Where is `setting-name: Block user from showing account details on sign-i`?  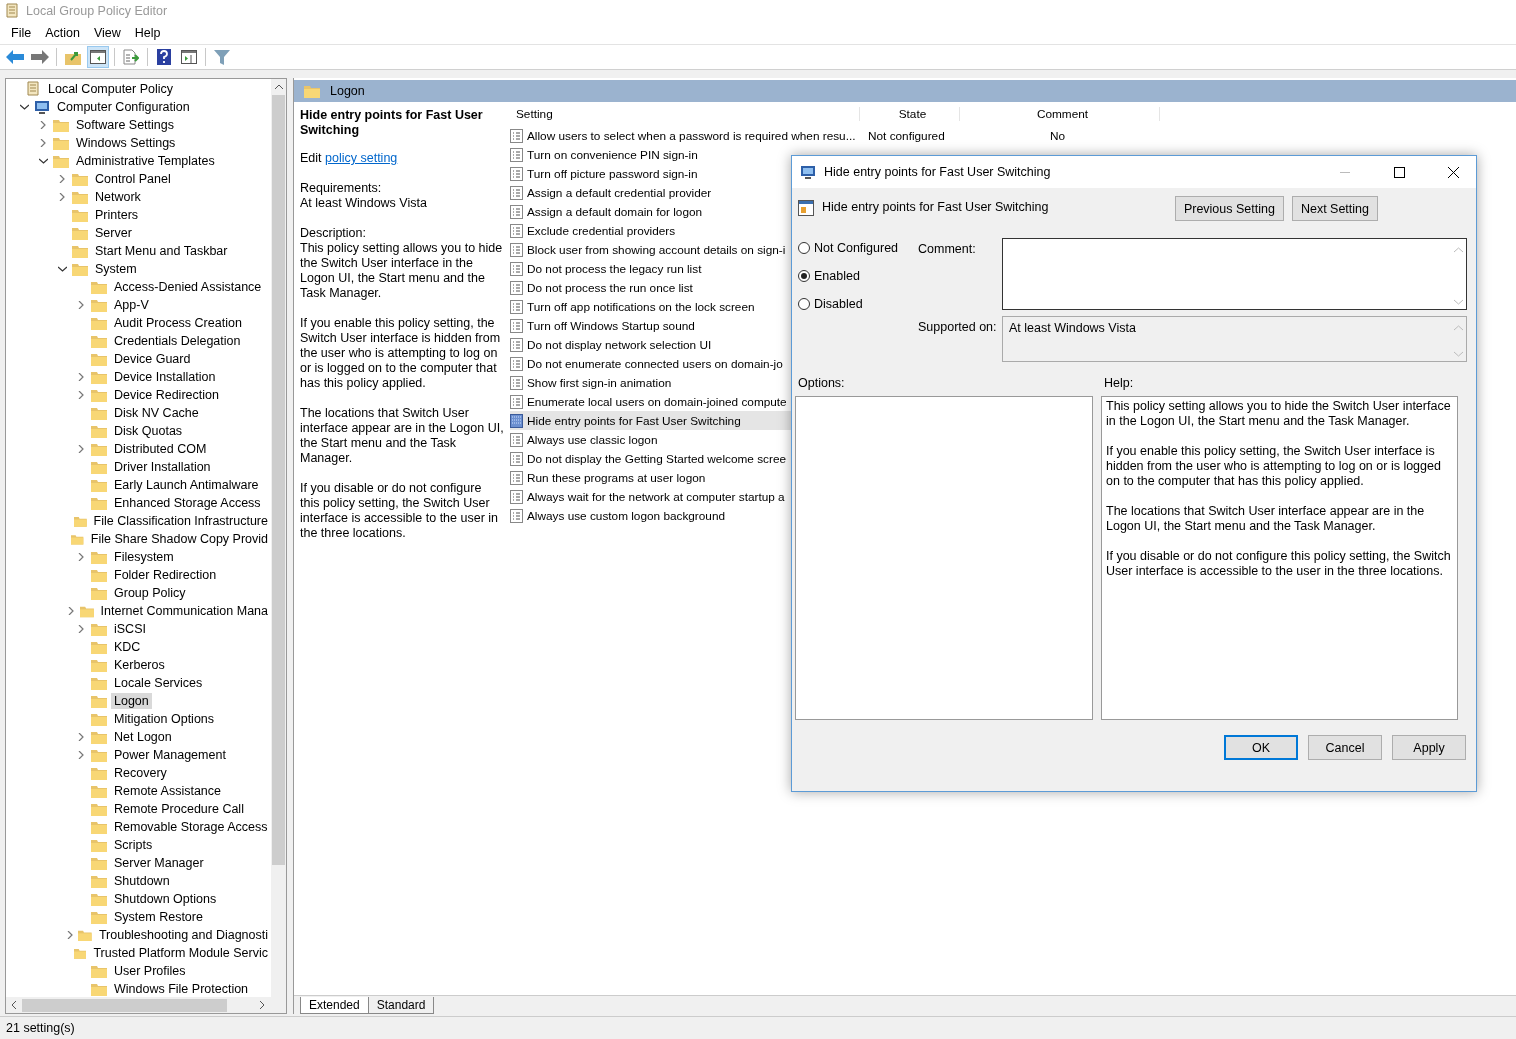
setting-name: Block user from showing account details on sign-i is located at coordinates (656, 249).